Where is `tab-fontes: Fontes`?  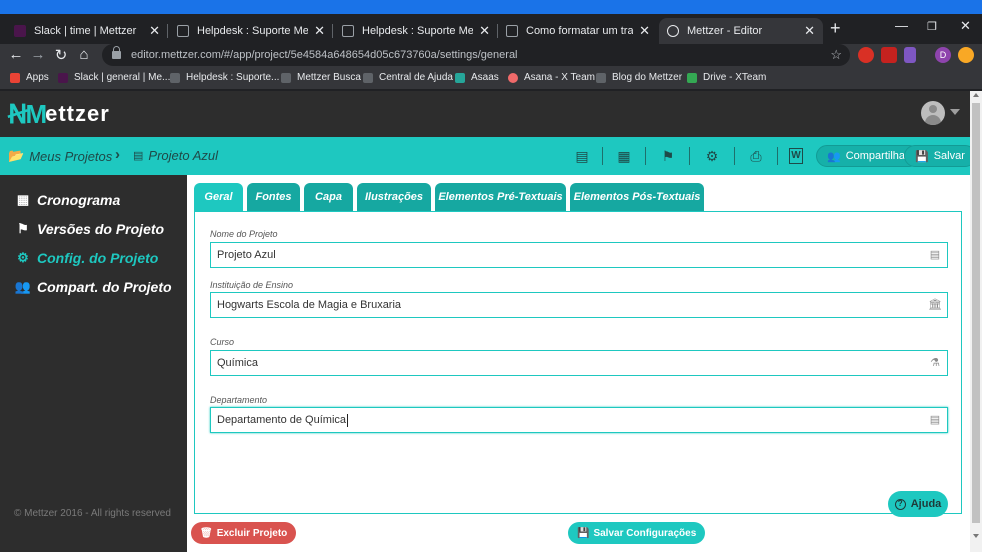
tab-fontes: Fontes is located at coordinates (273, 197).